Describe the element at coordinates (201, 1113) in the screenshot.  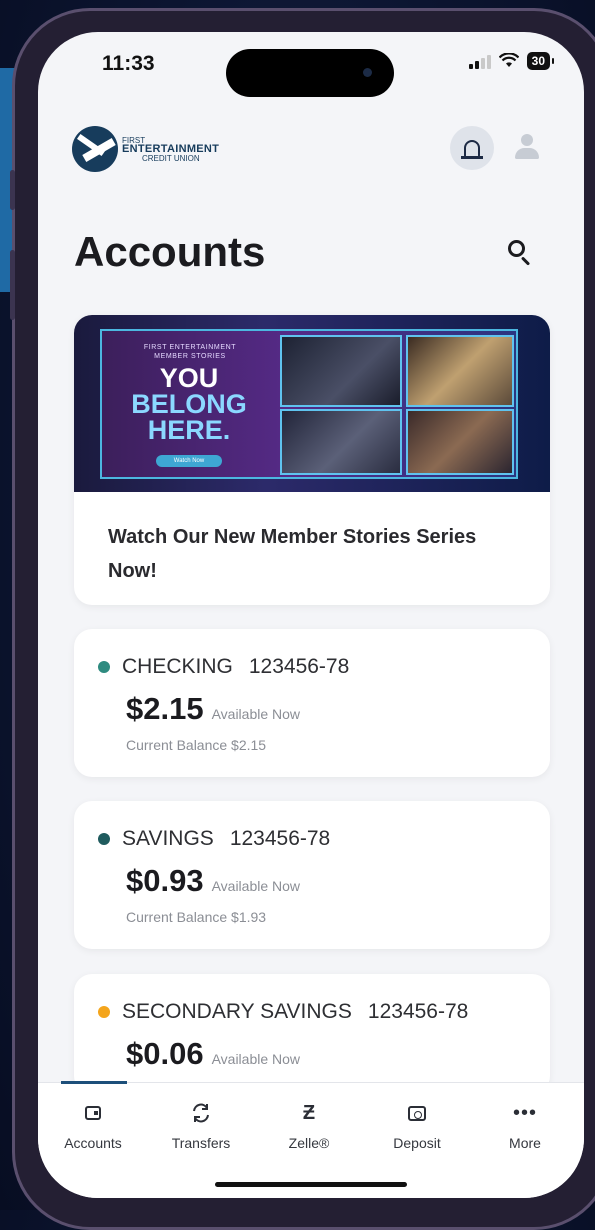
I see `transfers-icon` at that location.